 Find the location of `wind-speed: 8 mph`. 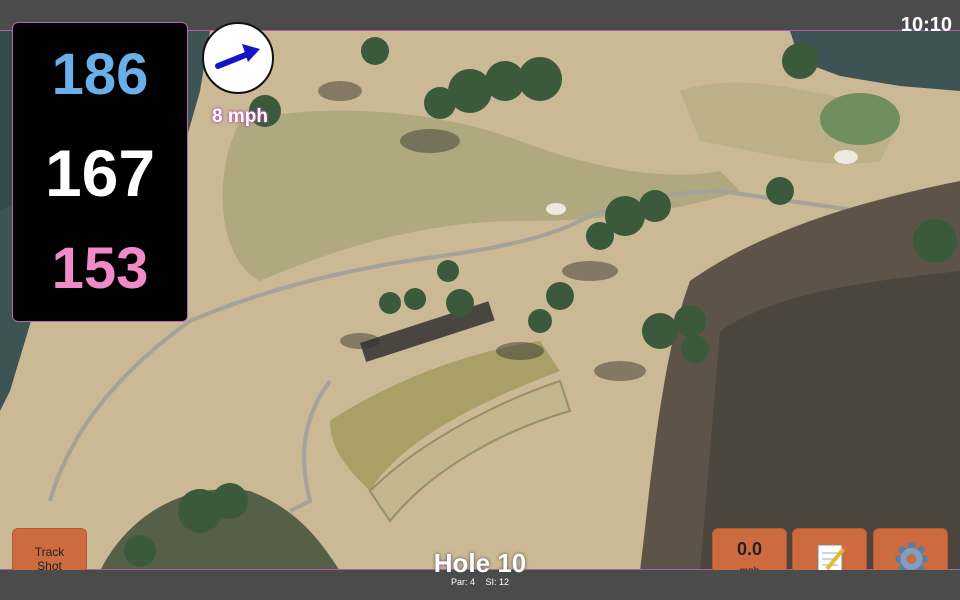

wind-speed: 8 mph is located at coordinates (240, 116).